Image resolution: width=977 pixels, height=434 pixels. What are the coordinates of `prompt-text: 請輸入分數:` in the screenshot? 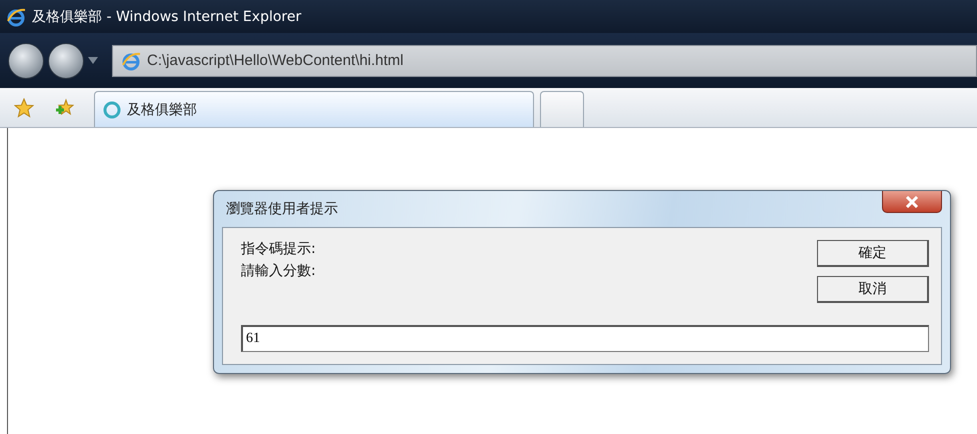 It's located at (279, 271).